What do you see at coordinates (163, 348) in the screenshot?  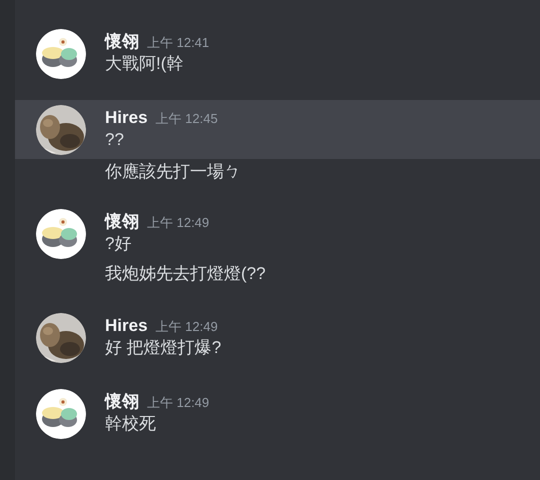 I see `message-text: 好 把燈燈打爆?` at bounding box center [163, 348].